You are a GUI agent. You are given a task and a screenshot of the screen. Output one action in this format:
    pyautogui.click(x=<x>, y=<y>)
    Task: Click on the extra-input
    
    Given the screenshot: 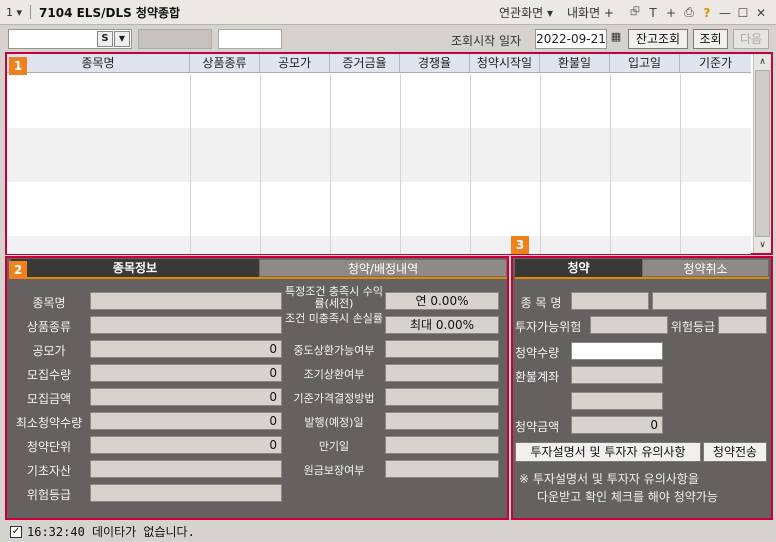 What is the action you would take?
    pyautogui.click(x=250, y=39)
    